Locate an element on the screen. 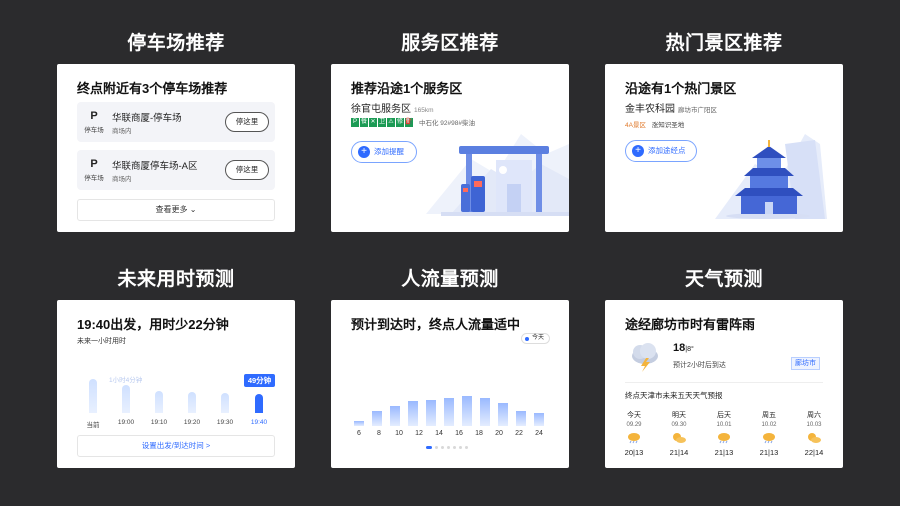 This screenshot has width=900, height=506. travel-time-faint-label: 1小时4分钟 is located at coordinates (126, 380).